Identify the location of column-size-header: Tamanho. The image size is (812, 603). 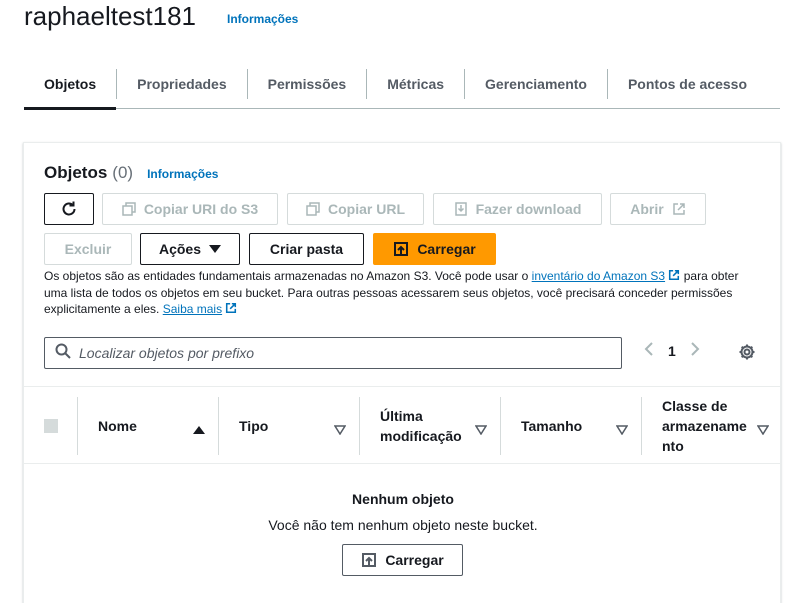
(551, 426).